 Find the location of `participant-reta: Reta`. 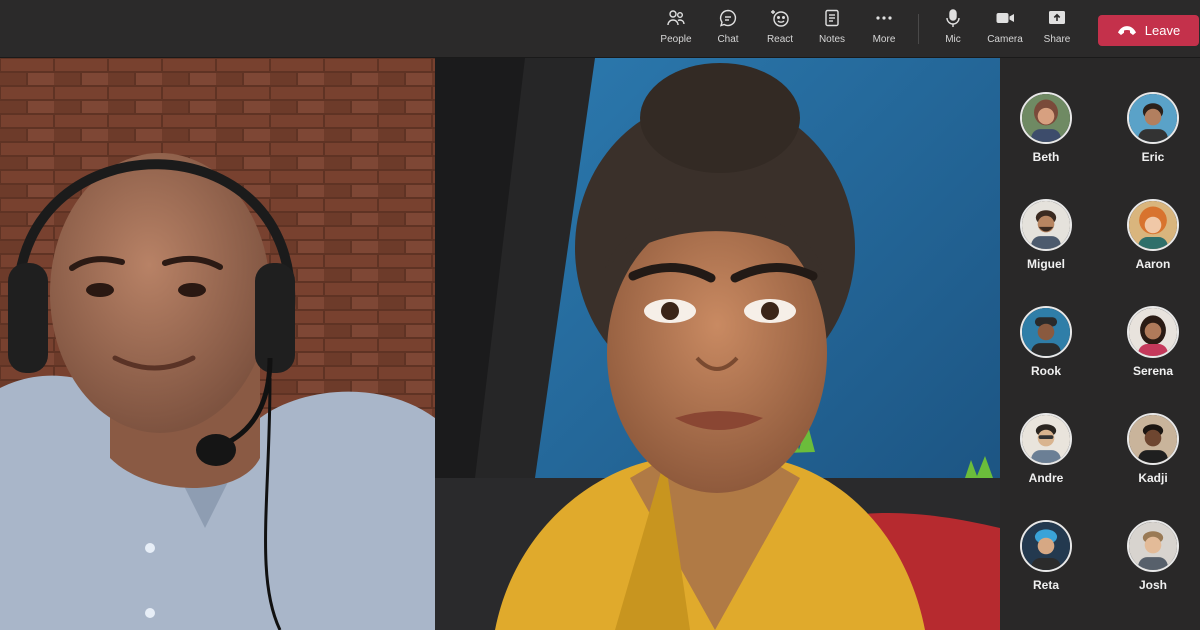

participant-reta: Reta is located at coordinates (1046, 565).